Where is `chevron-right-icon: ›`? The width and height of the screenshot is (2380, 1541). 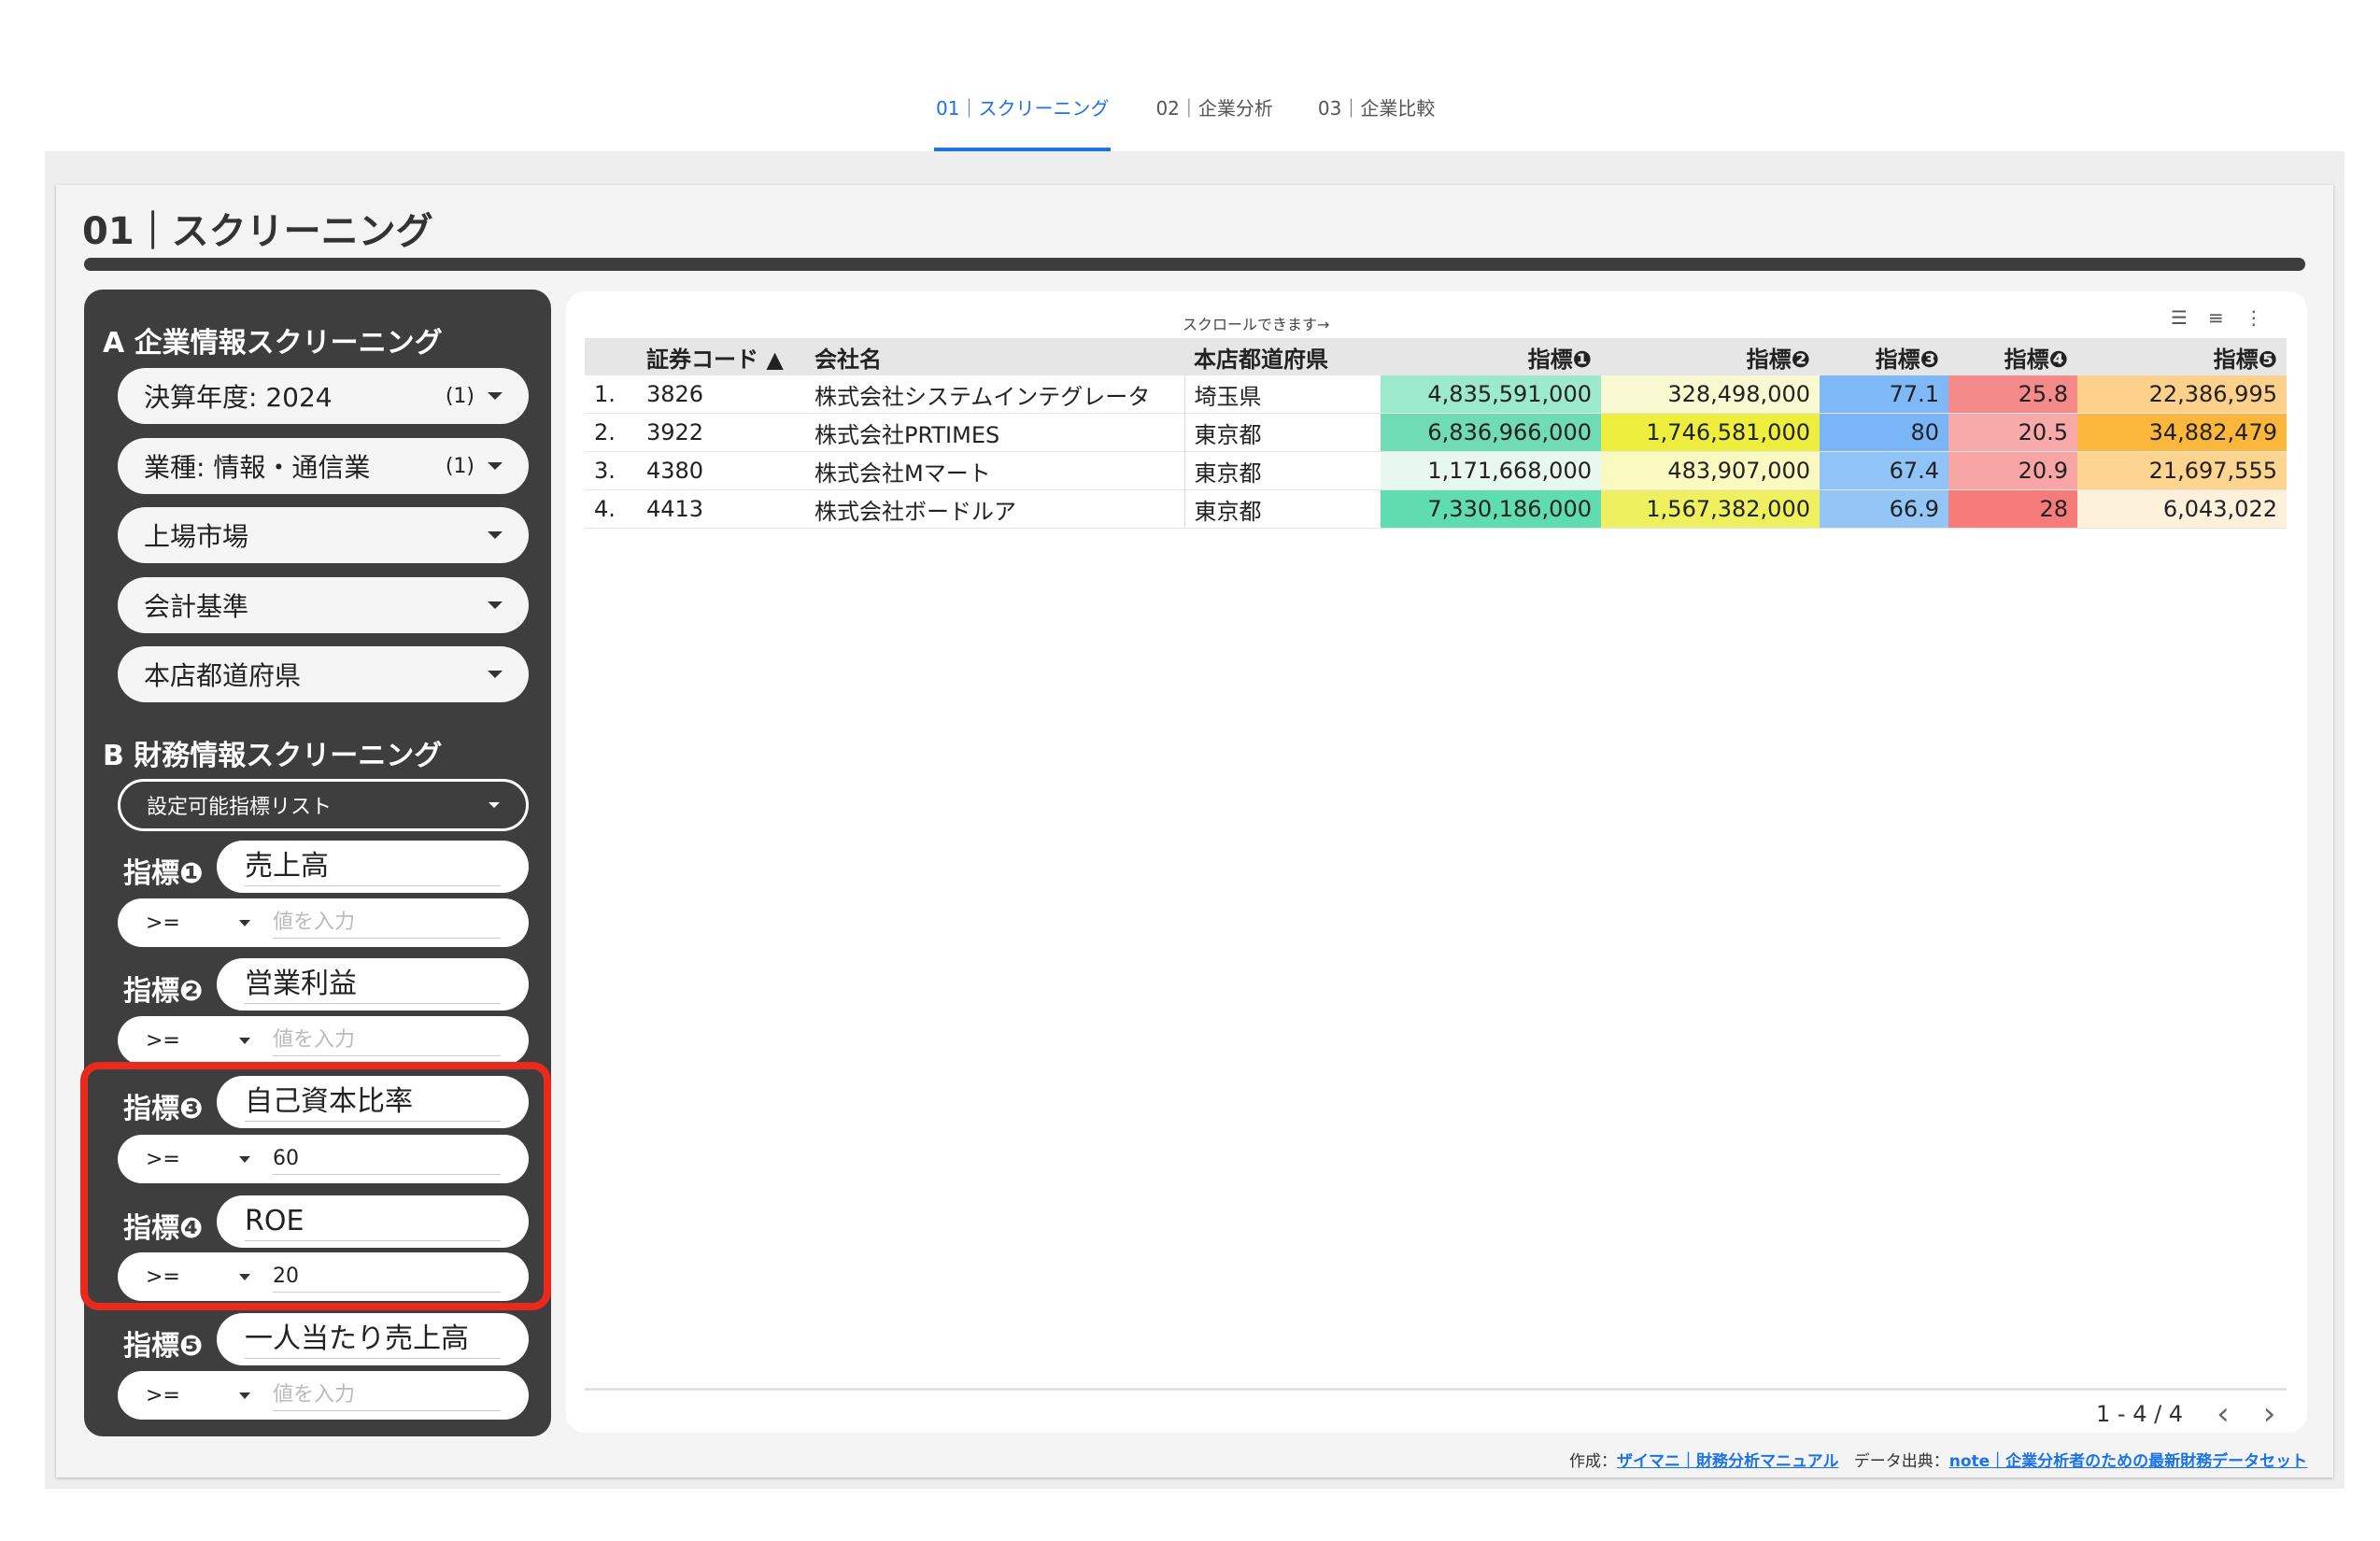
chevron-right-icon: › is located at coordinates (2269, 1414).